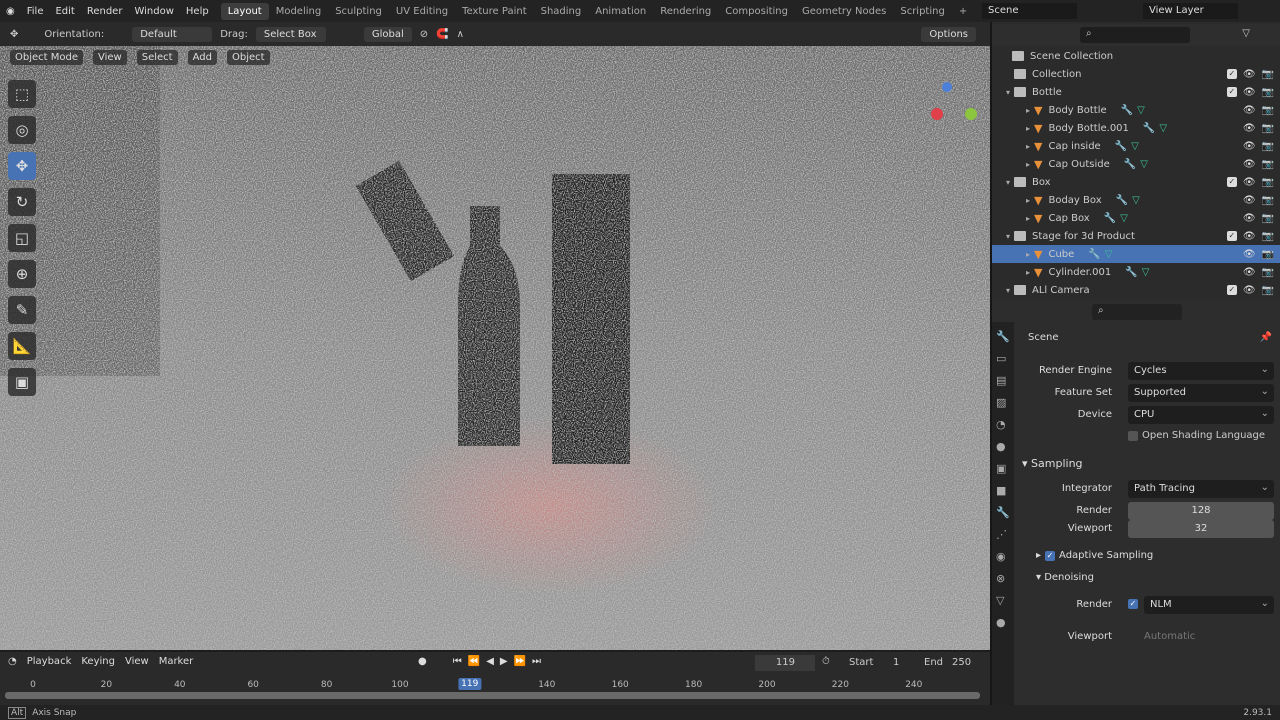  Describe the element at coordinates (561, 11) in the screenshot. I see `tab-shading: Shading` at that location.